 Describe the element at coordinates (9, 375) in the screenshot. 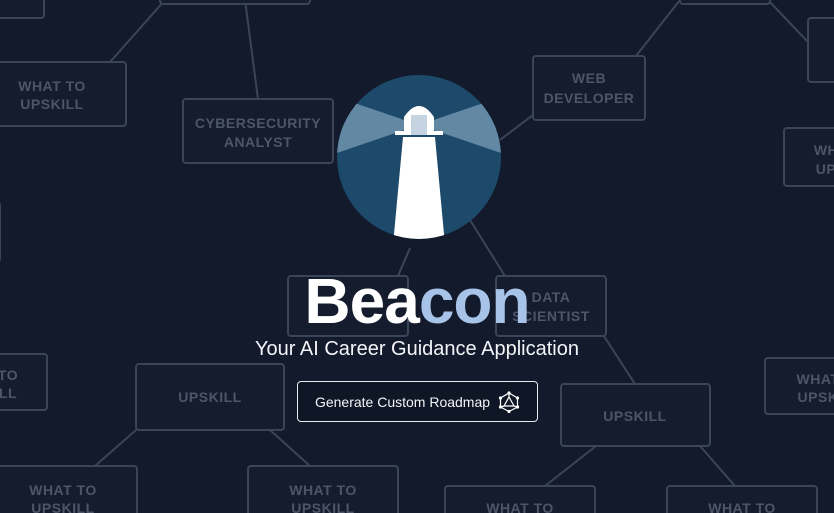

I see `svg-text: TO` at that location.